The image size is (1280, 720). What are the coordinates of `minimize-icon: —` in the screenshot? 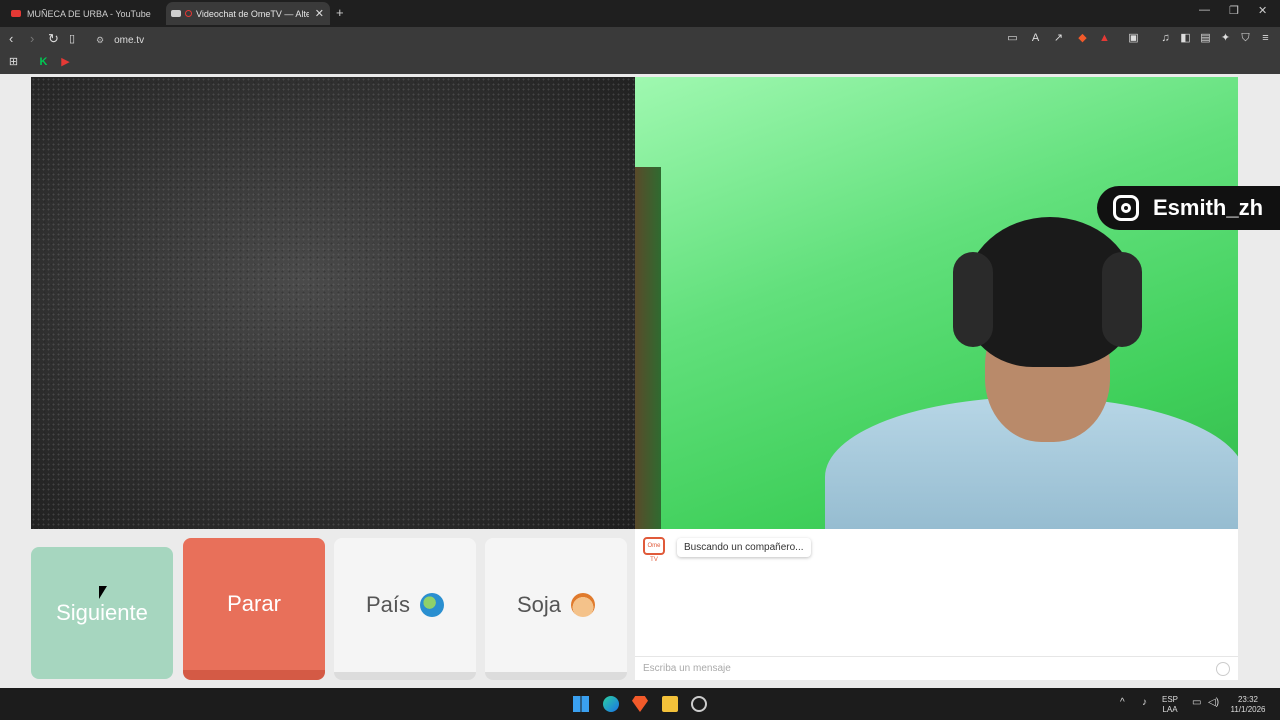 It's located at (1204, 10).